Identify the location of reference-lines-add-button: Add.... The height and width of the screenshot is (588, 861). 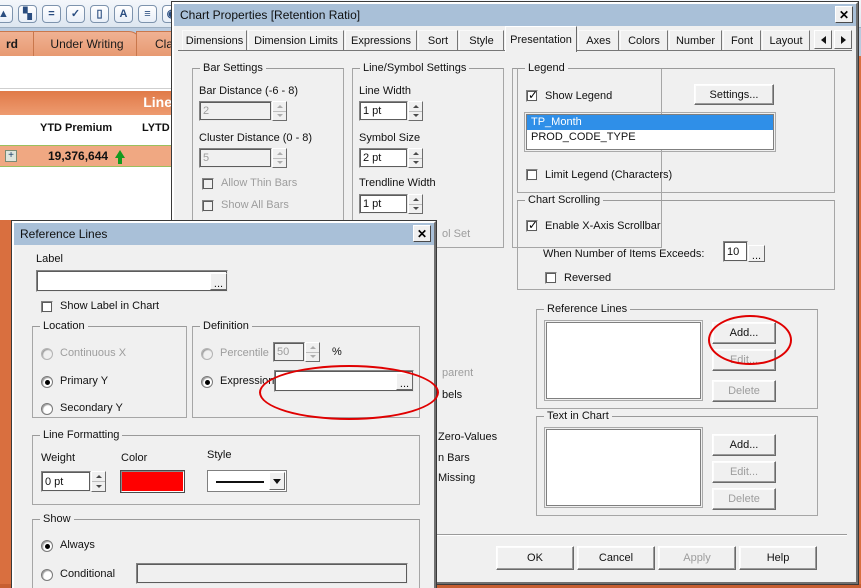
(744, 333).